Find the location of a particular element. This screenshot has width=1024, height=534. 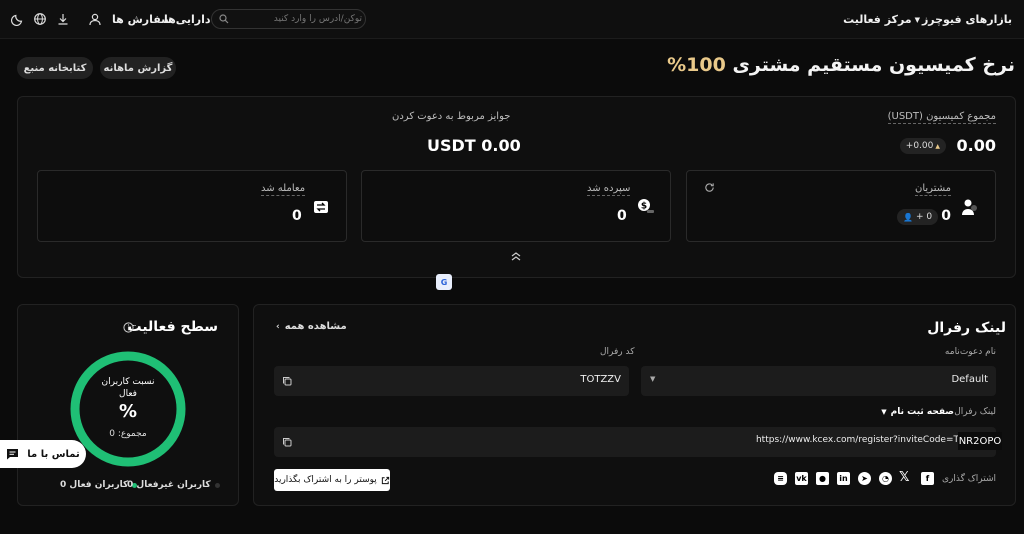

vk-icon: vk is located at coordinates (801, 478).